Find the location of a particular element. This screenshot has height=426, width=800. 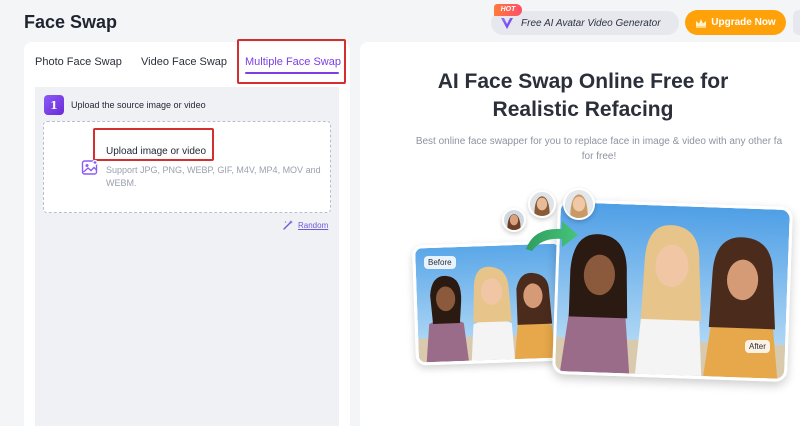

step-label: Upload the source image or video is located at coordinates (138, 105).